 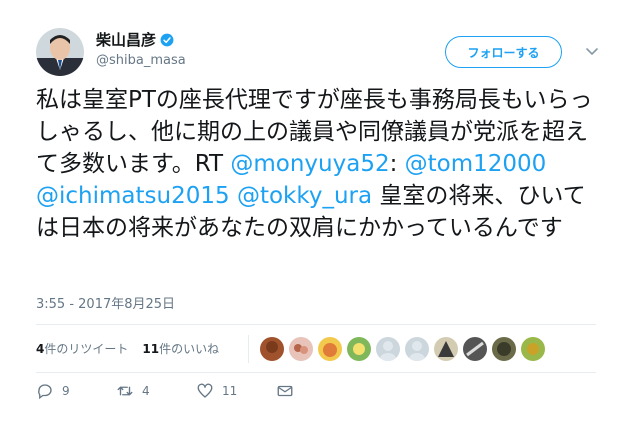 What do you see at coordinates (105, 302) in the screenshot?
I see `tweet-timestamp: 3:55 - 2017年8月25日` at bounding box center [105, 302].